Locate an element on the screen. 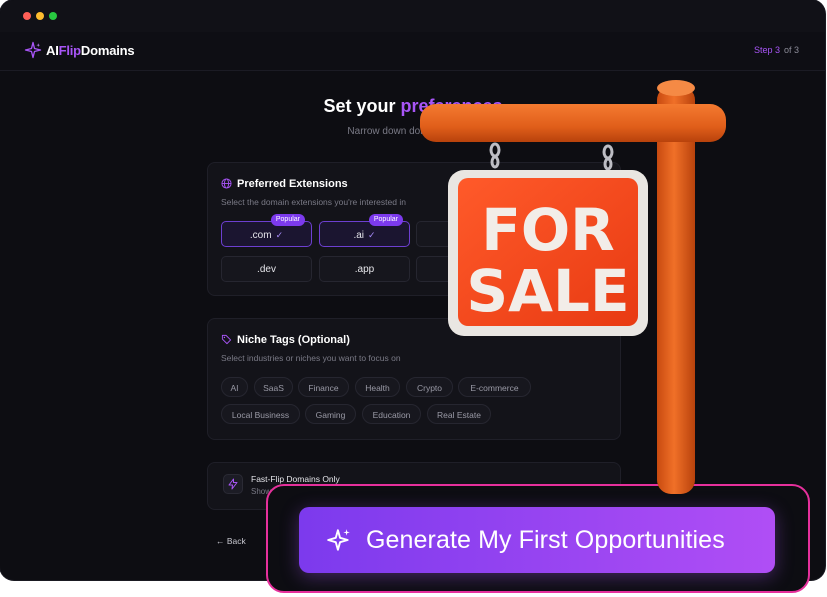 The image size is (827, 597). minimize-window-button is located at coordinates (40, 16).